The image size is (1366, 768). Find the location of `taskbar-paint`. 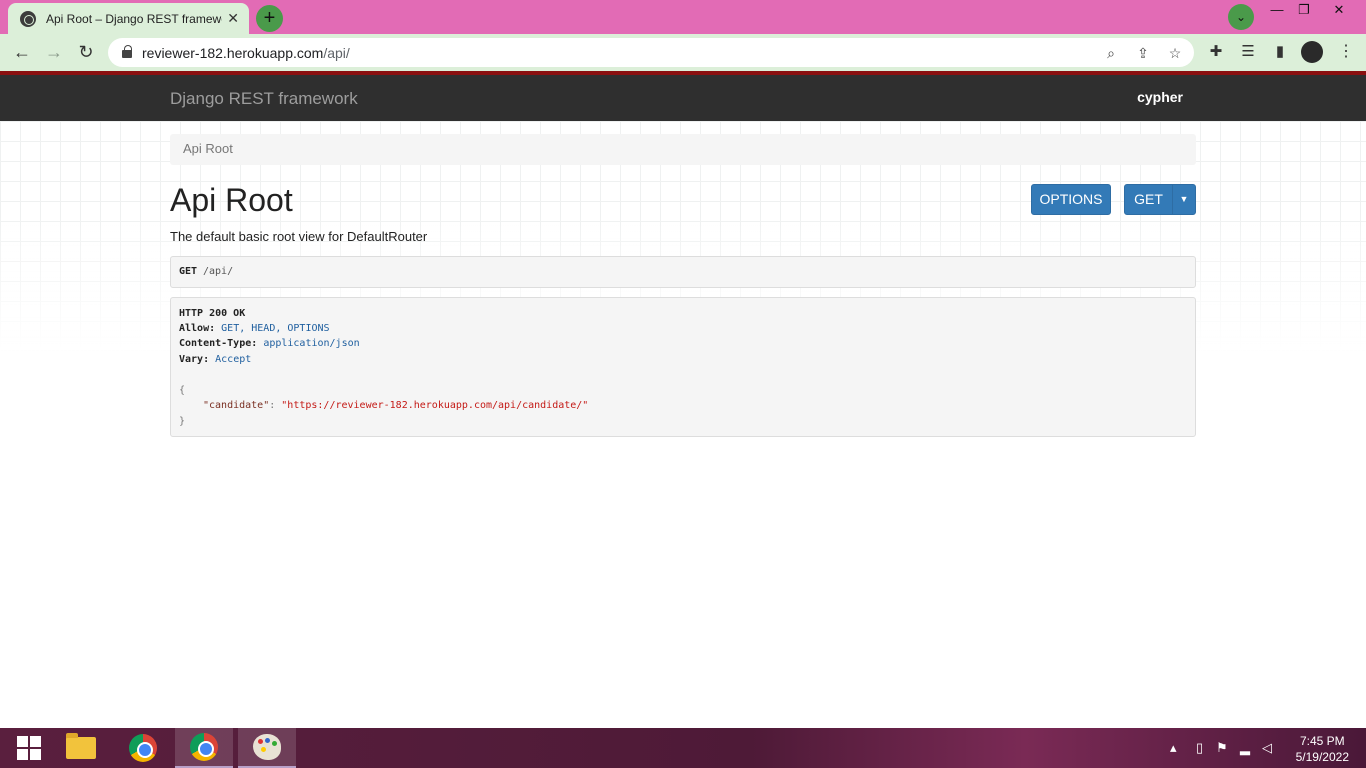

taskbar-paint is located at coordinates (267, 748).